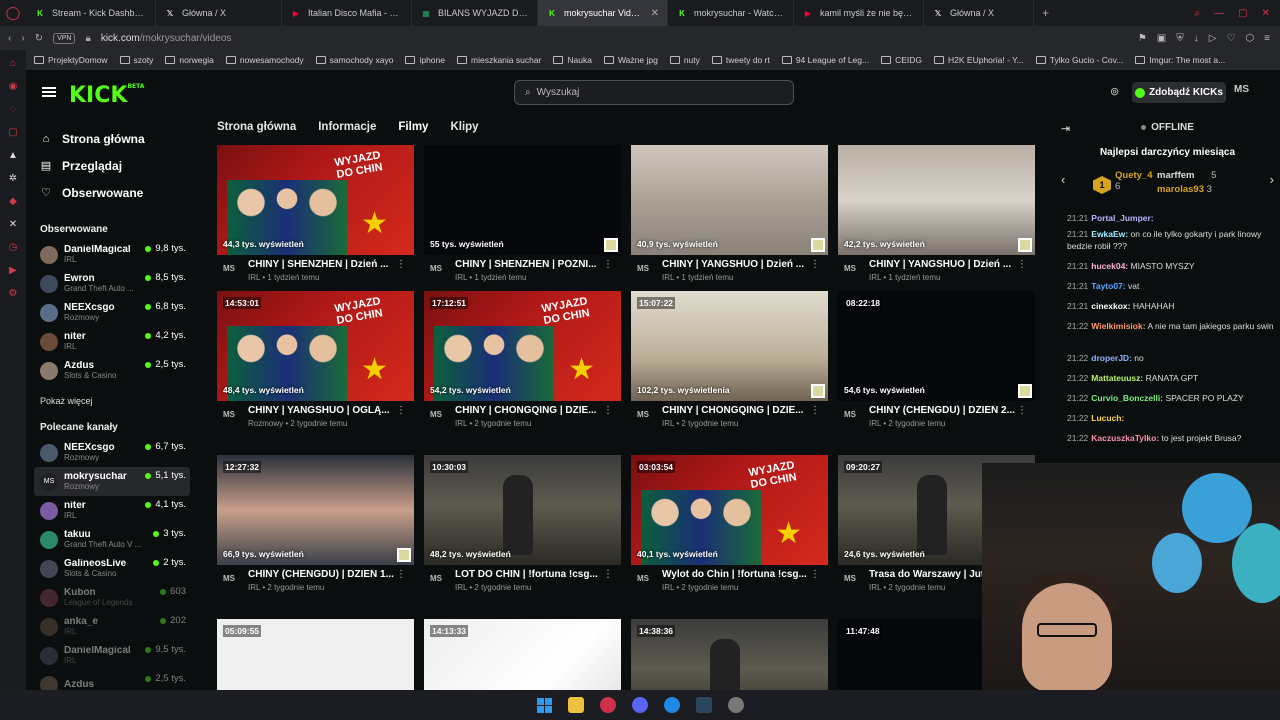 This screenshot has width=1280, height=720. I want to click on chat-username: EwkaEw:, so click(1109, 234).